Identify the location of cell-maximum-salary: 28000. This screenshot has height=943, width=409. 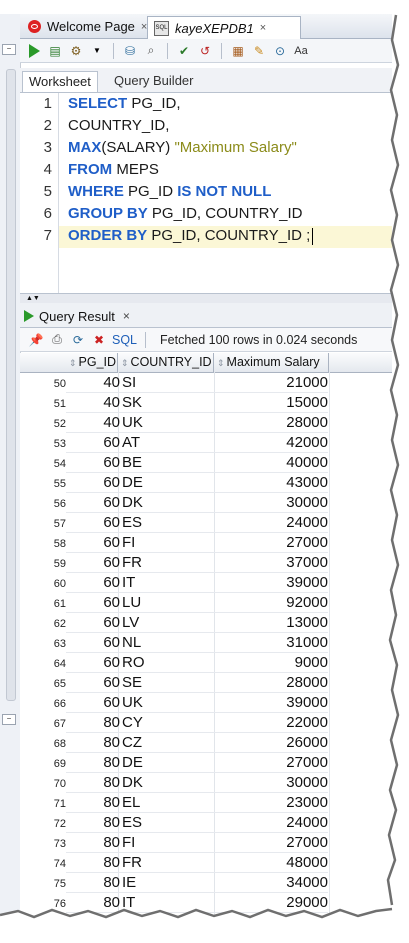
(271, 683).